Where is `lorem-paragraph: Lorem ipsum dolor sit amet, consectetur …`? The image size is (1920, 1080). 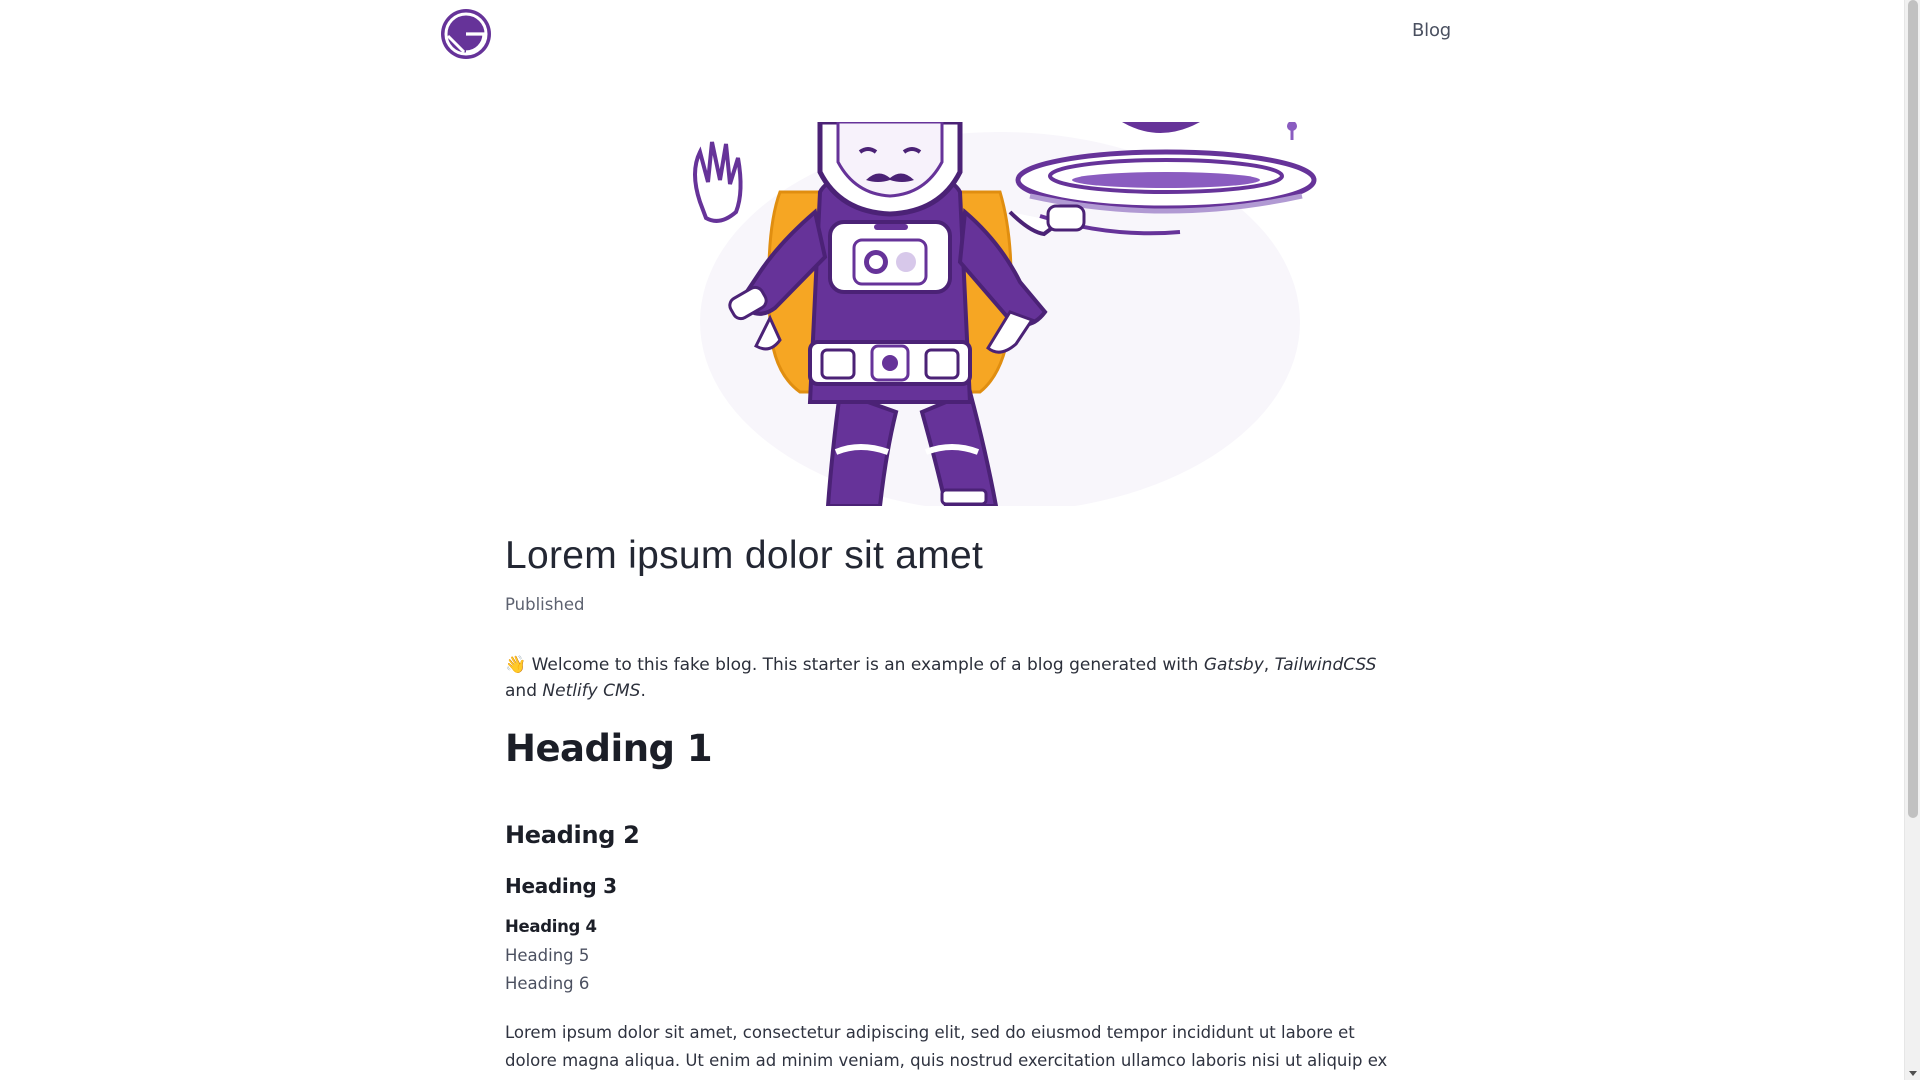 lorem-paragraph: Lorem ipsum dolor sit amet, consectetur … is located at coordinates (946, 1051).